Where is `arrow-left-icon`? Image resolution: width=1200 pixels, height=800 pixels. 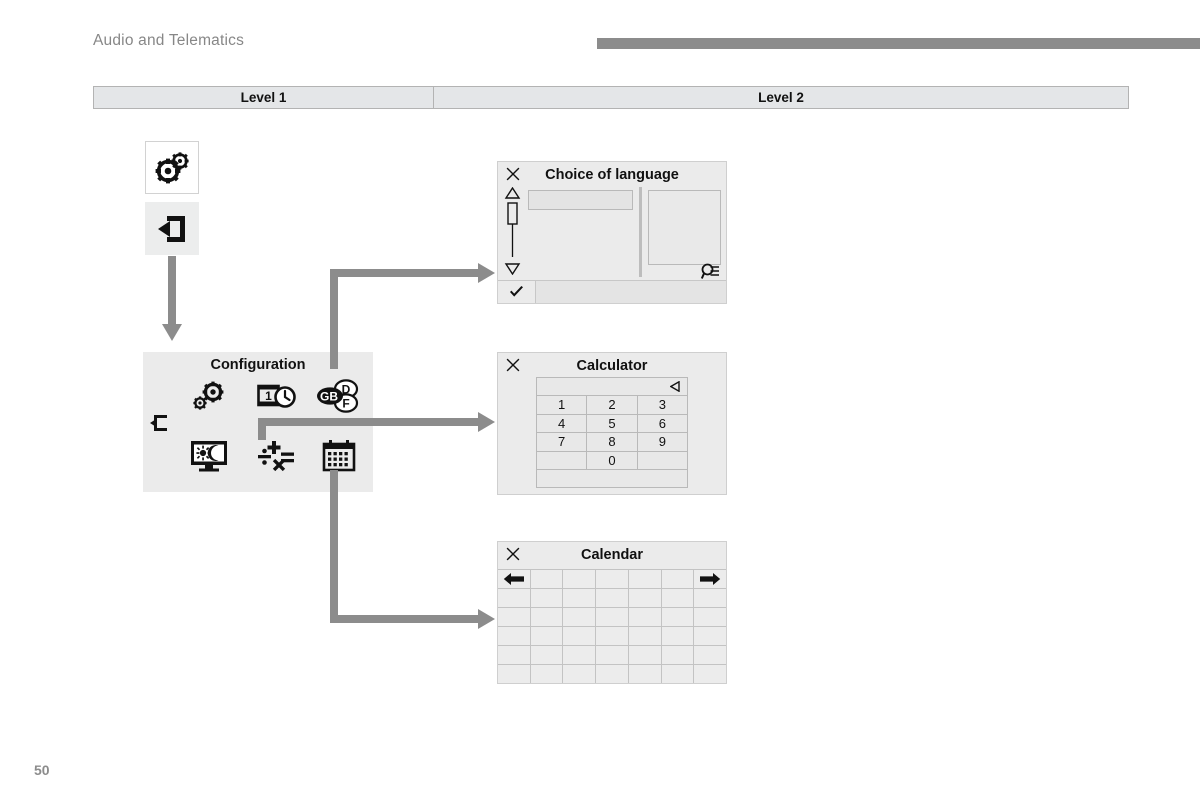 arrow-left-icon is located at coordinates (514, 579).